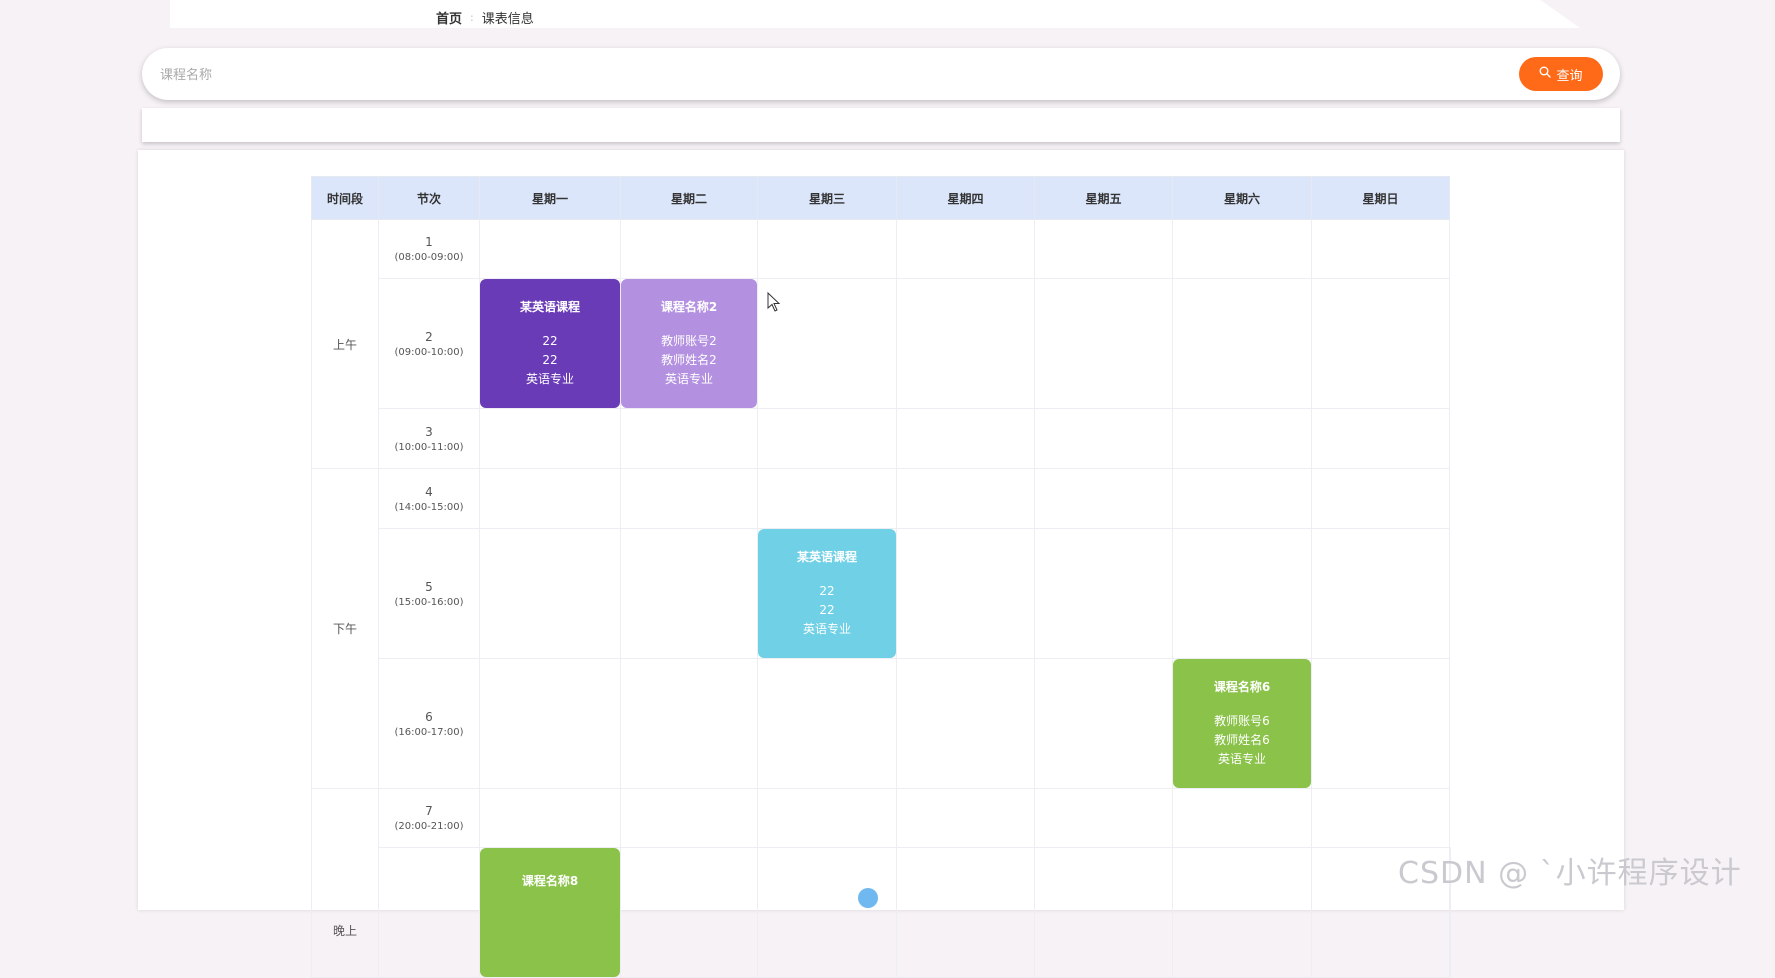  What do you see at coordinates (550, 912) in the screenshot?
I see `course-card: 课程名称8` at bounding box center [550, 912].